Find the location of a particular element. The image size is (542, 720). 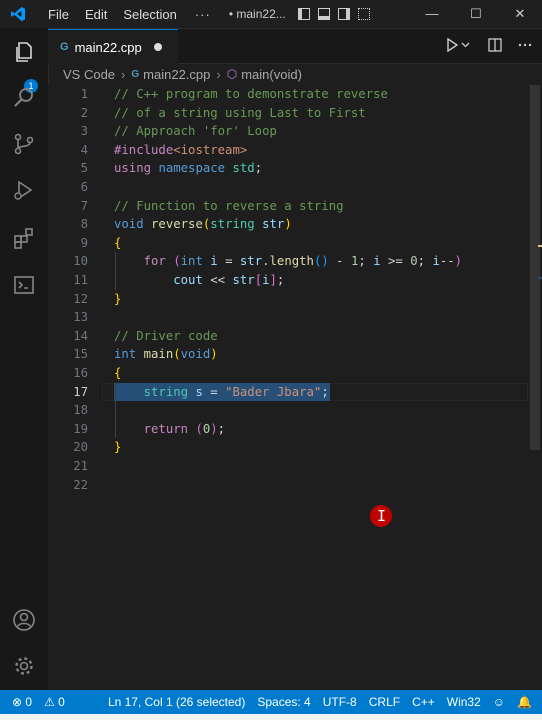

maximize-button: ☐ is located at coordinates (476, 14).